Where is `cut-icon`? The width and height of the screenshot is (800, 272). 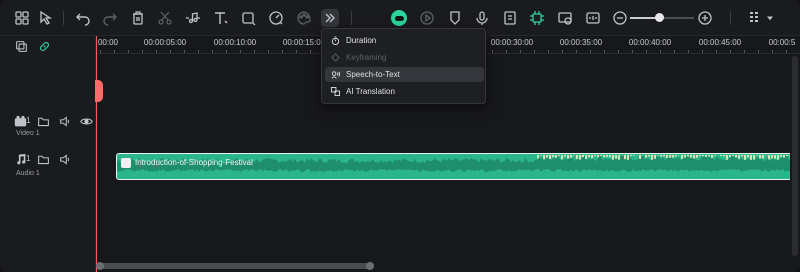
cut-icon is located at coordinates (165, 18).